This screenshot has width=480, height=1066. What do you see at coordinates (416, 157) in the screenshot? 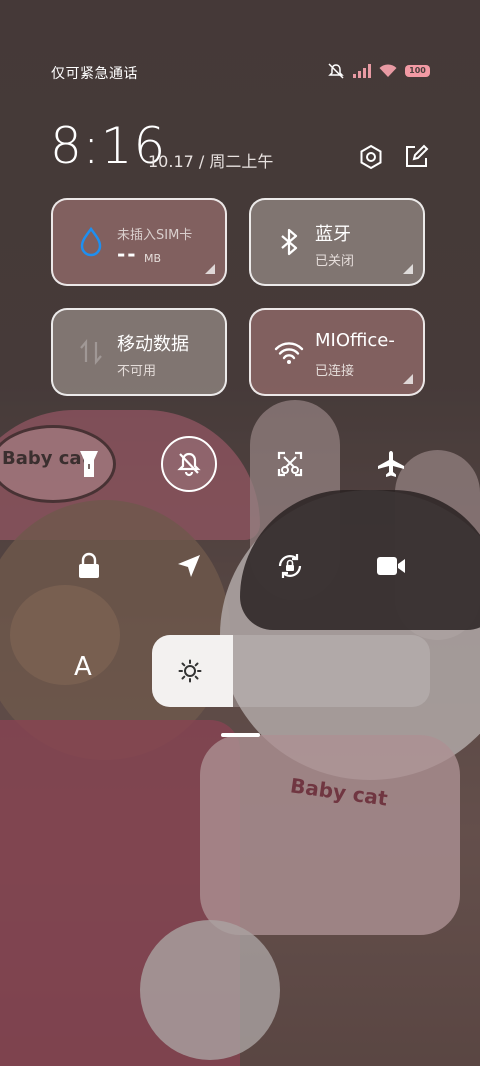
I see `edit-icon` at bounding box center [416, 157].